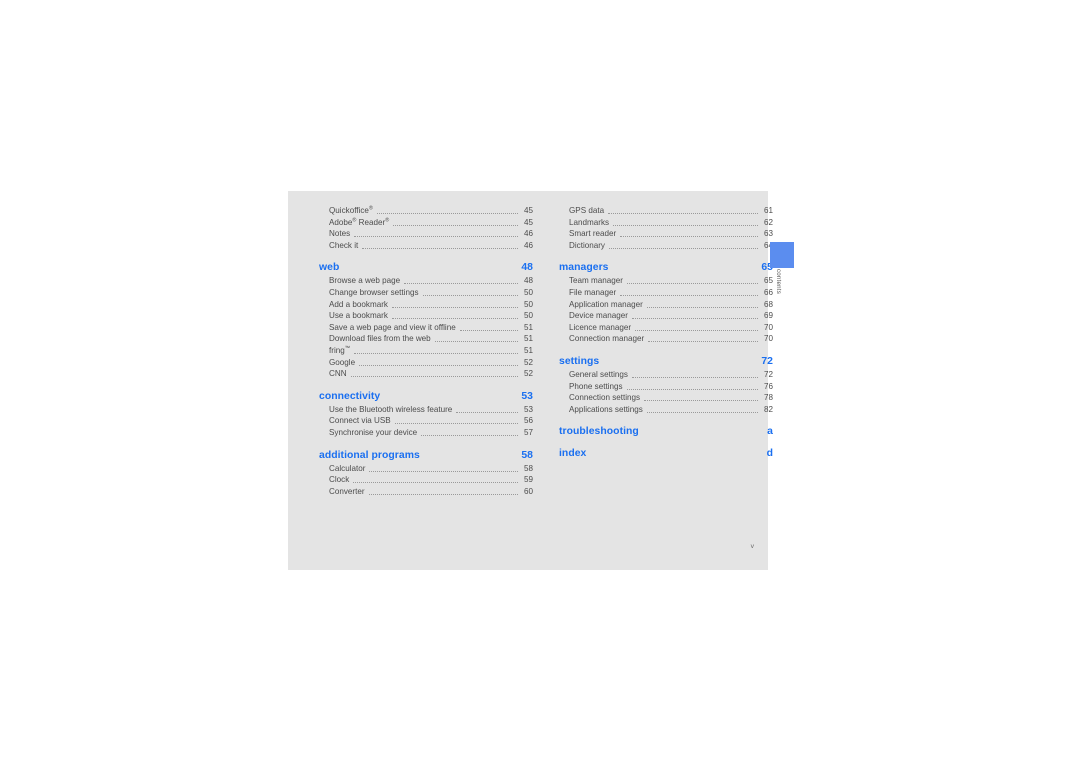  Describe the element at coordinates (666, 387) in the screenshot. I see `toc-entry: Phone settings 76` at that location.